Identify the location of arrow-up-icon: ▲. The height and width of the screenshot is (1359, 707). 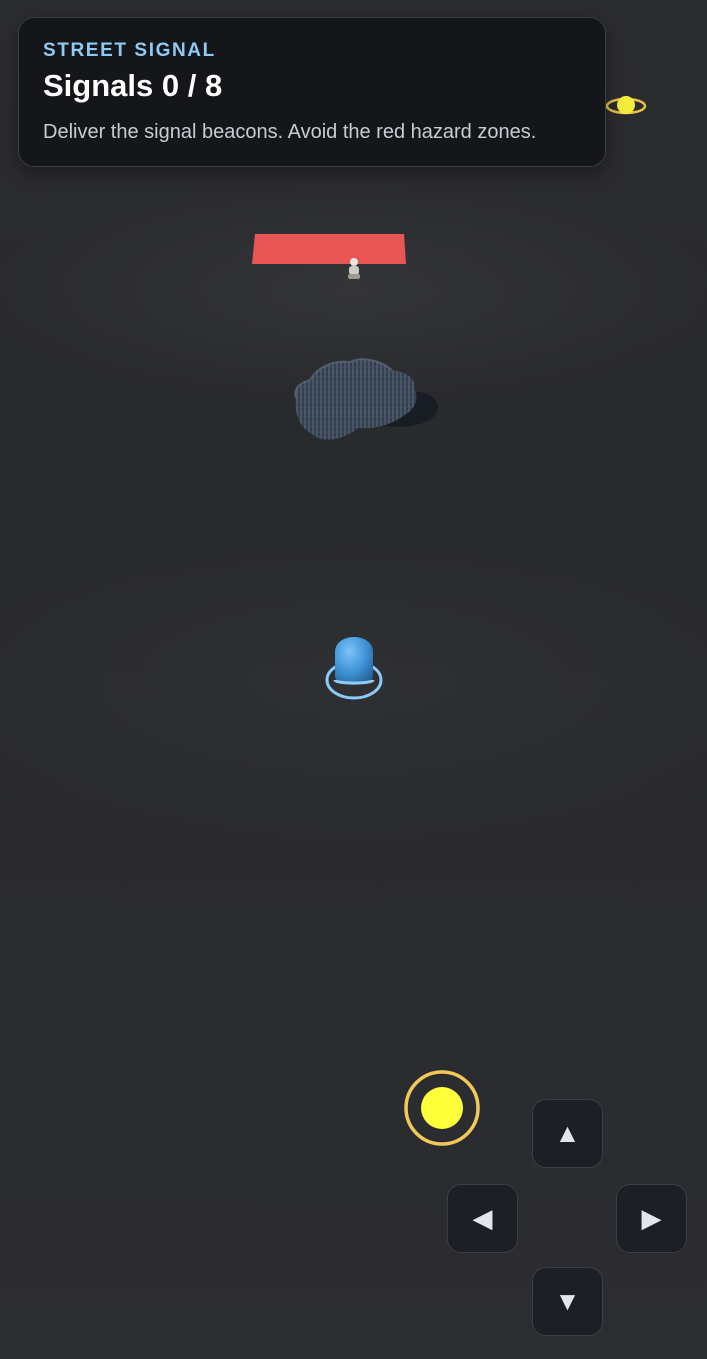
(567, 1133).